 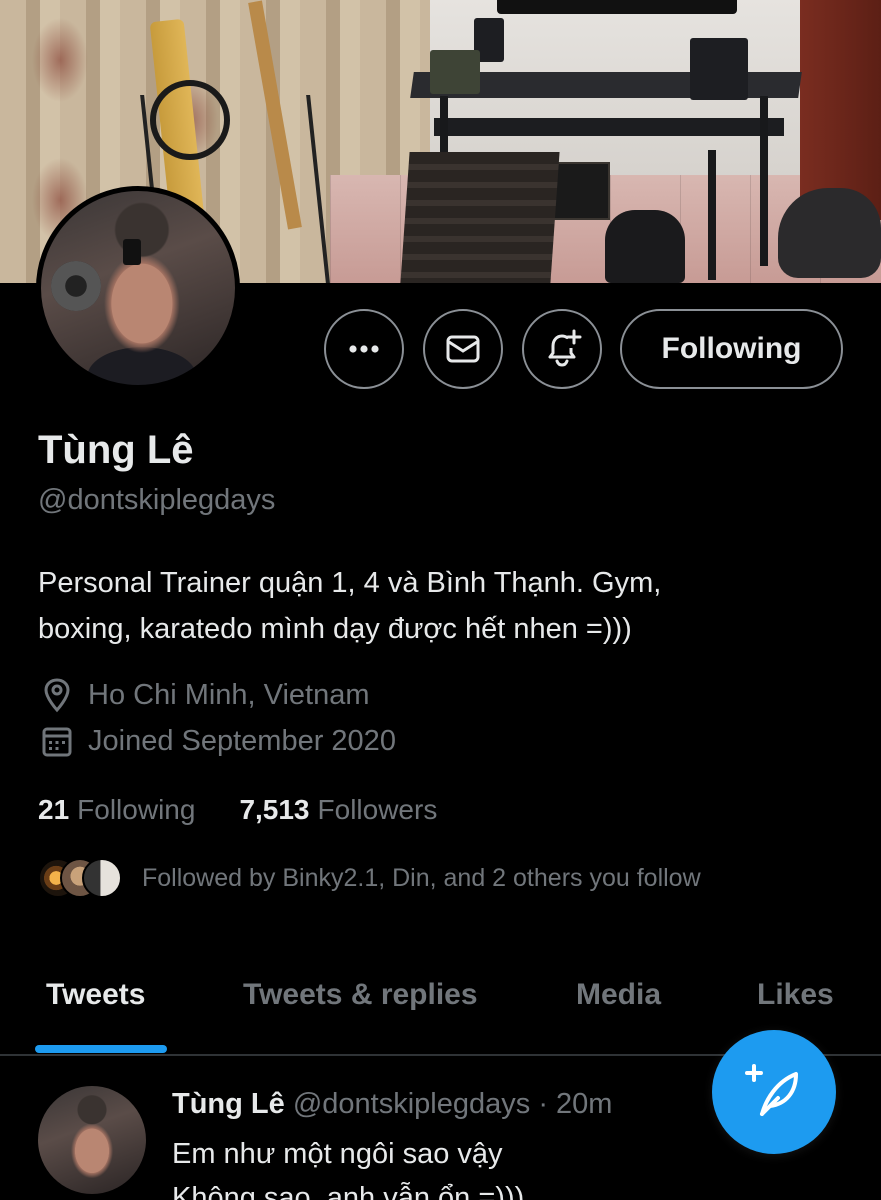 I want to click on following-label: Following, so click(x=136, y=809).